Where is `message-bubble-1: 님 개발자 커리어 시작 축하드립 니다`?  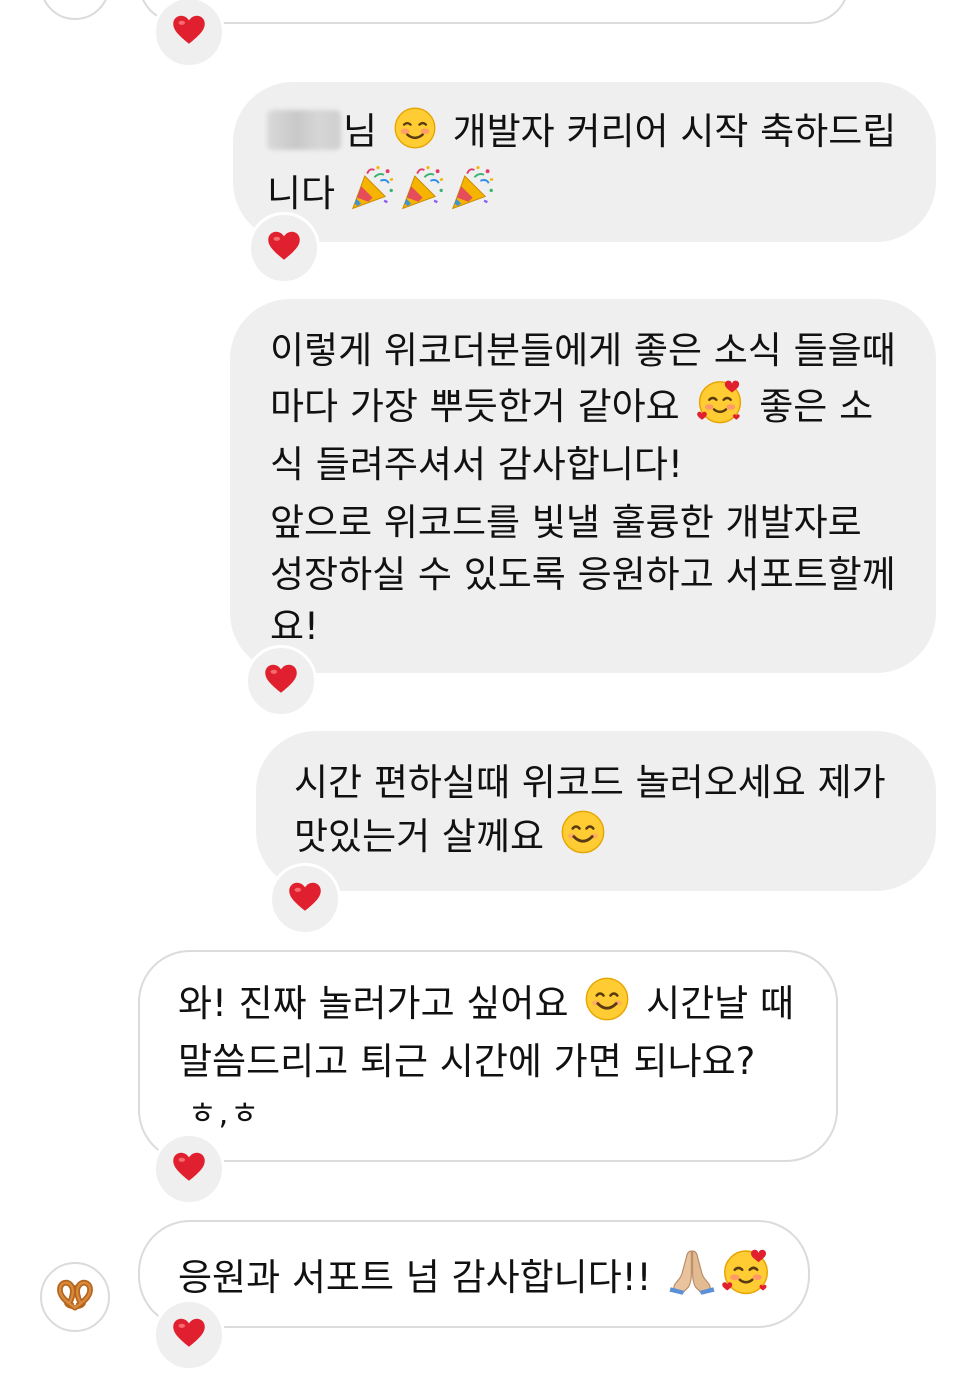 message-bubble-1: 님 개발자 커리어 시작 축하드립 니다 is located at coordinates (584, 162).